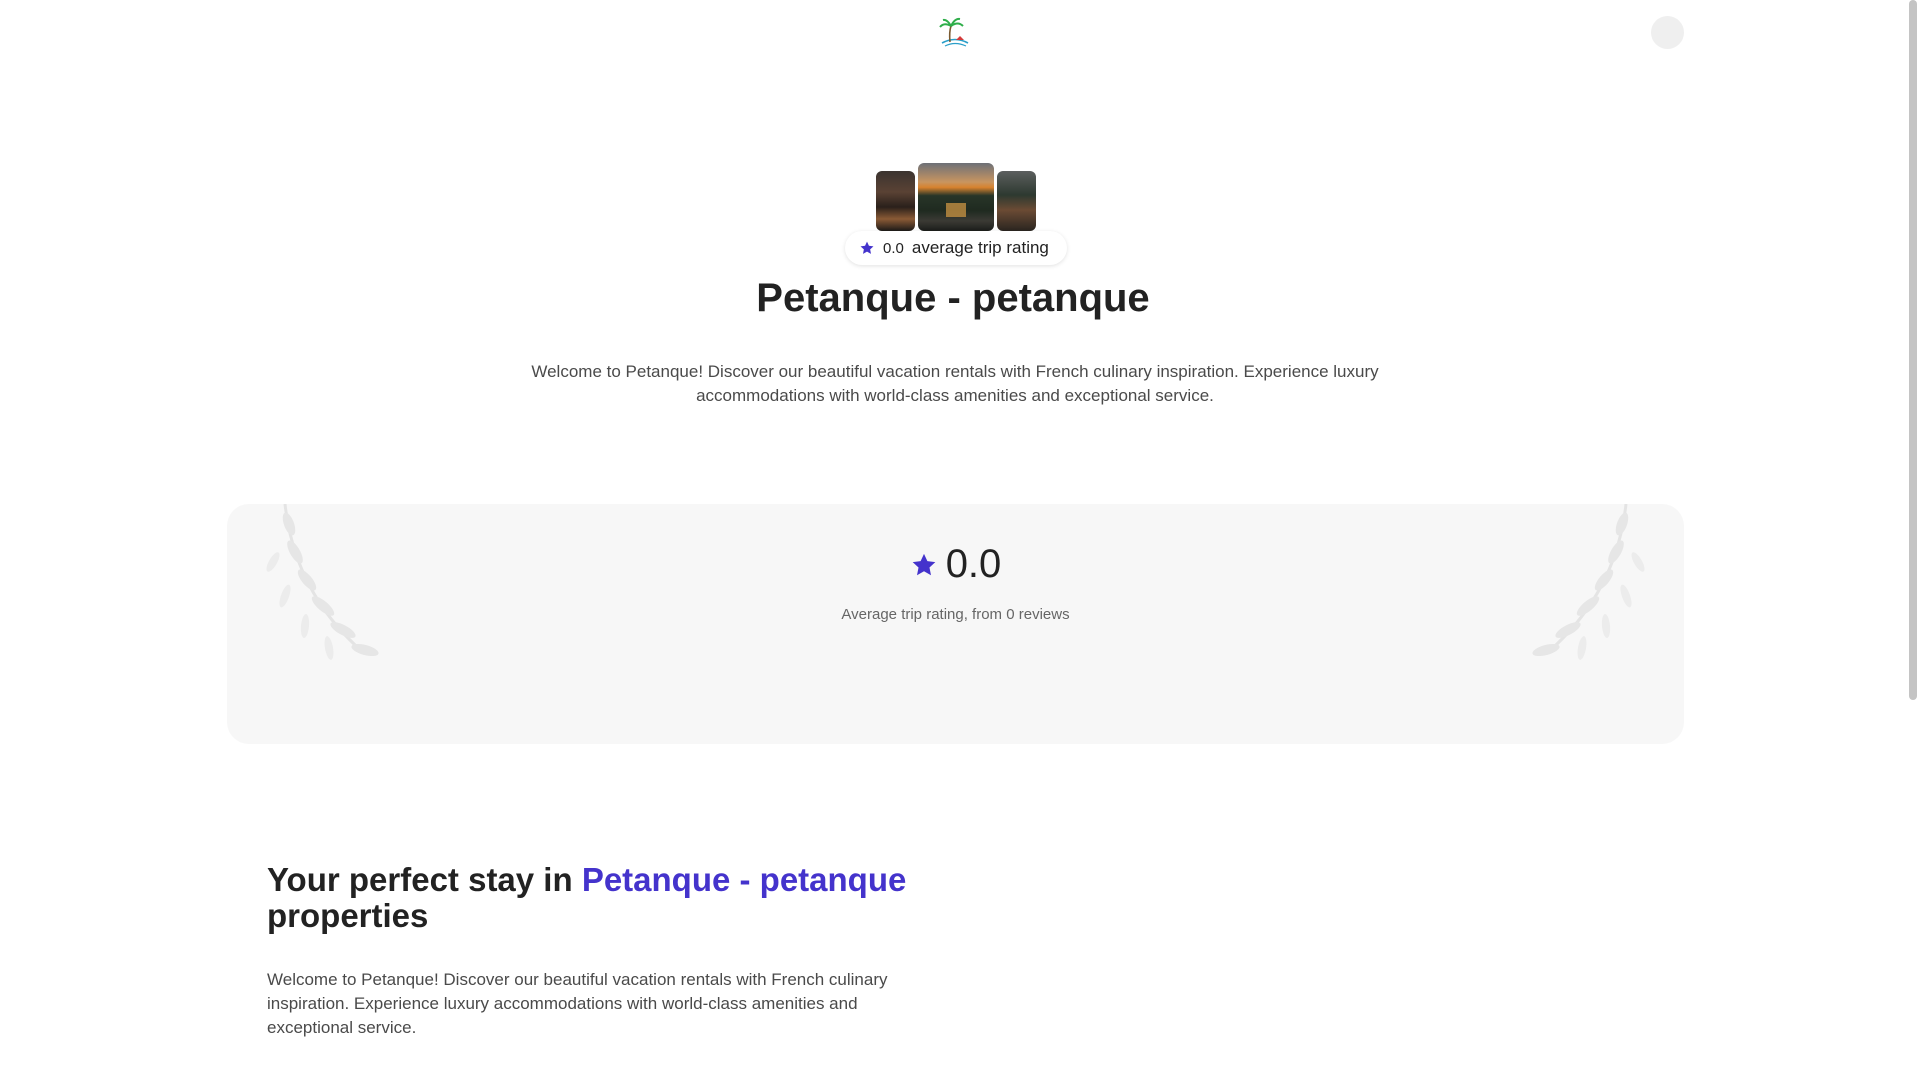  I want to click on title-prefix: Your perfect stay in, so click(424, 879).